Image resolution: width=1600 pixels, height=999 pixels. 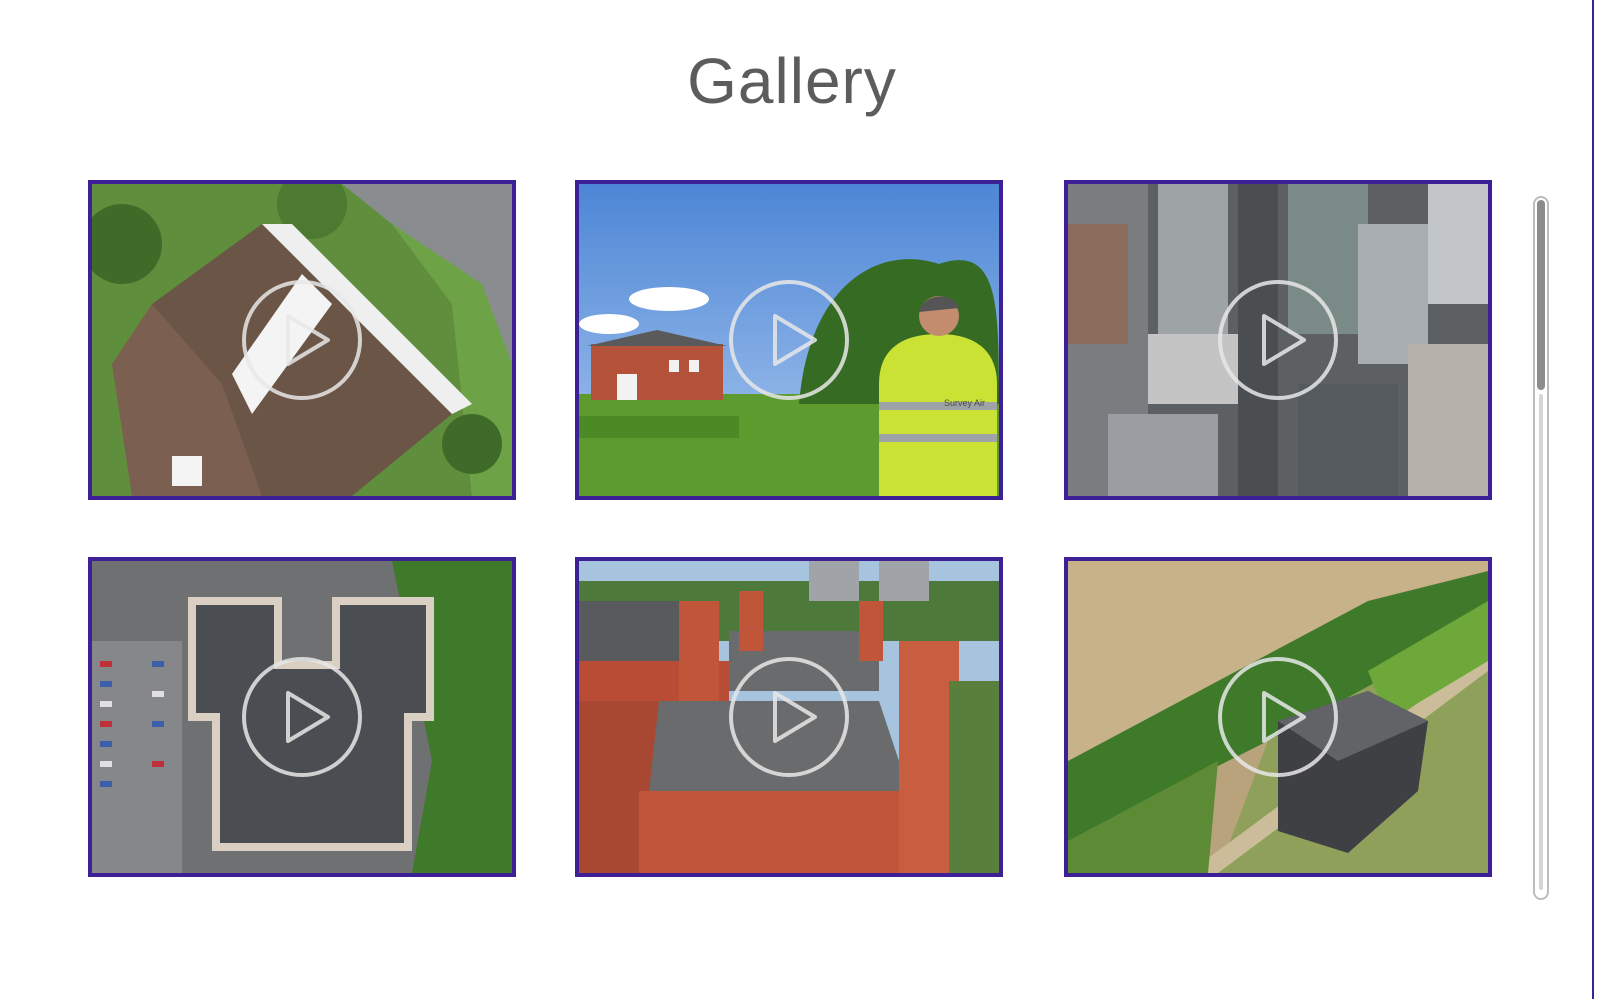 What do you see at coordinates (792, 81) in the screenshot?
I see `page-title: Gallery` at bounding box center [792, 81].